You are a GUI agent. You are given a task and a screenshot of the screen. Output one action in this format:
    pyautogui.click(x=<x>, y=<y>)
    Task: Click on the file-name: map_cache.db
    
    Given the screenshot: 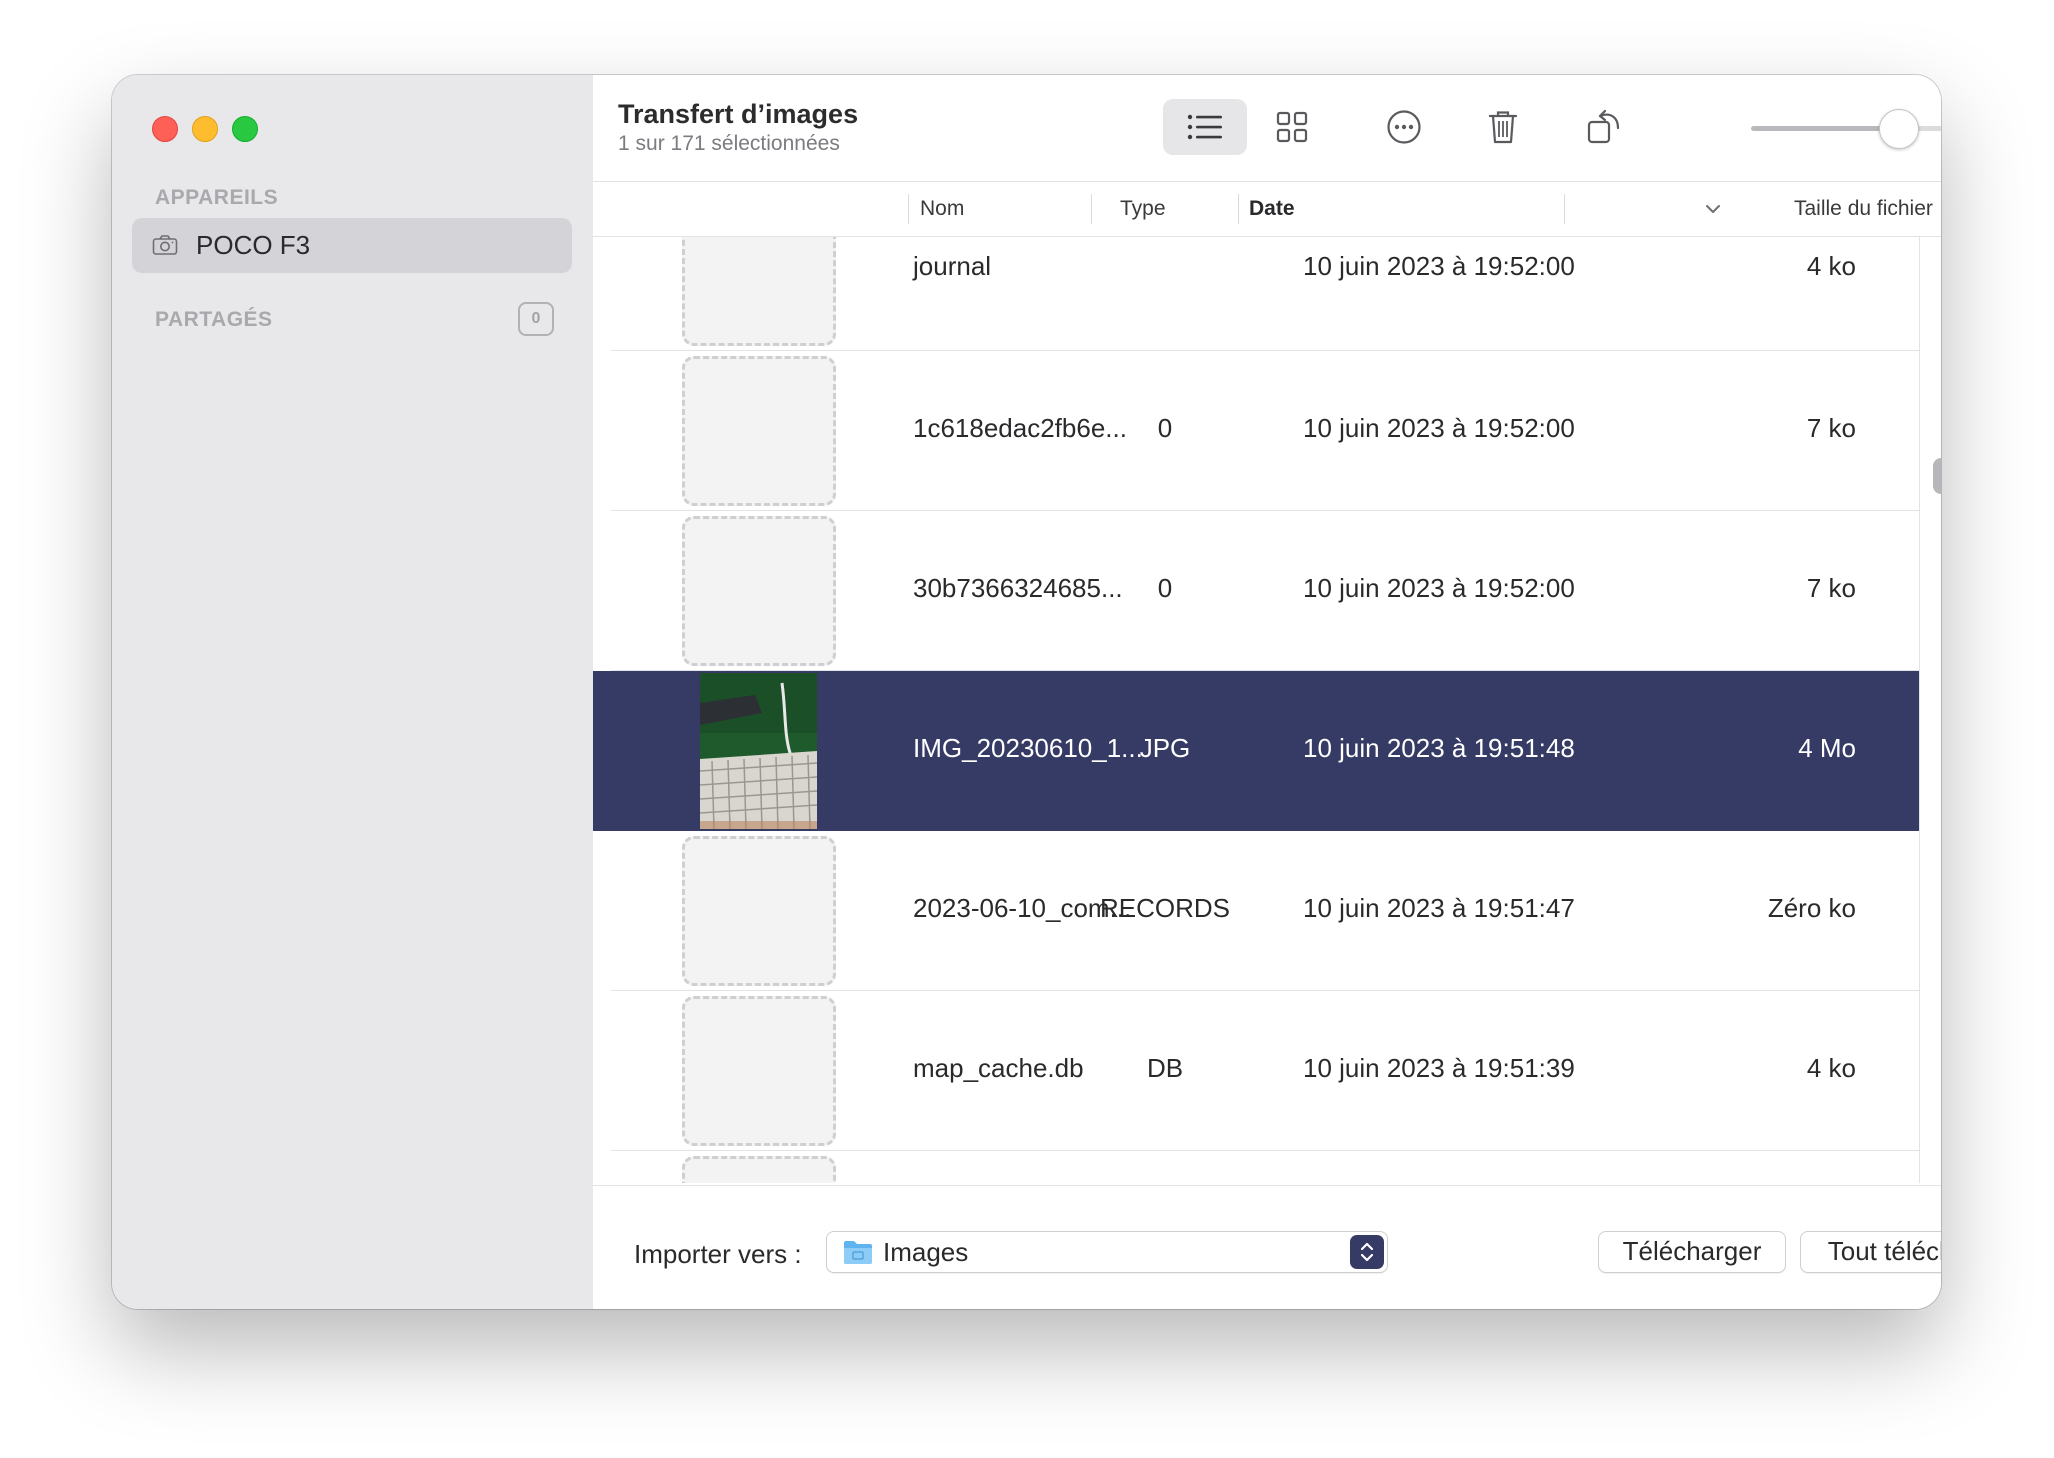 What is the action you would take?
    pyautogui.click(x=998, y=1068)
    